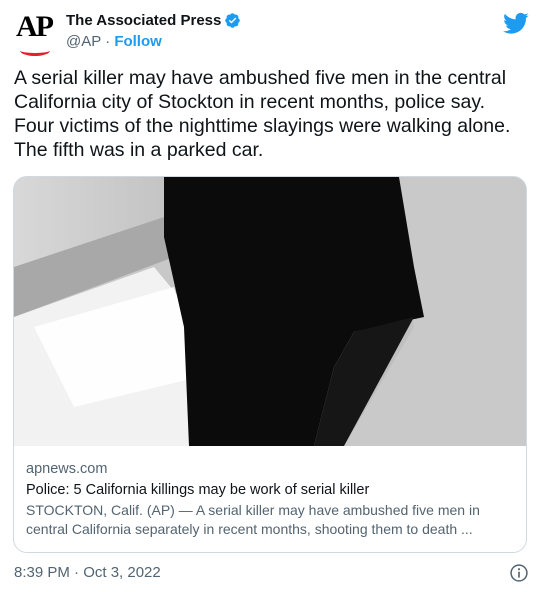  I want to click on follow-button: Follow, so click(138, 41).